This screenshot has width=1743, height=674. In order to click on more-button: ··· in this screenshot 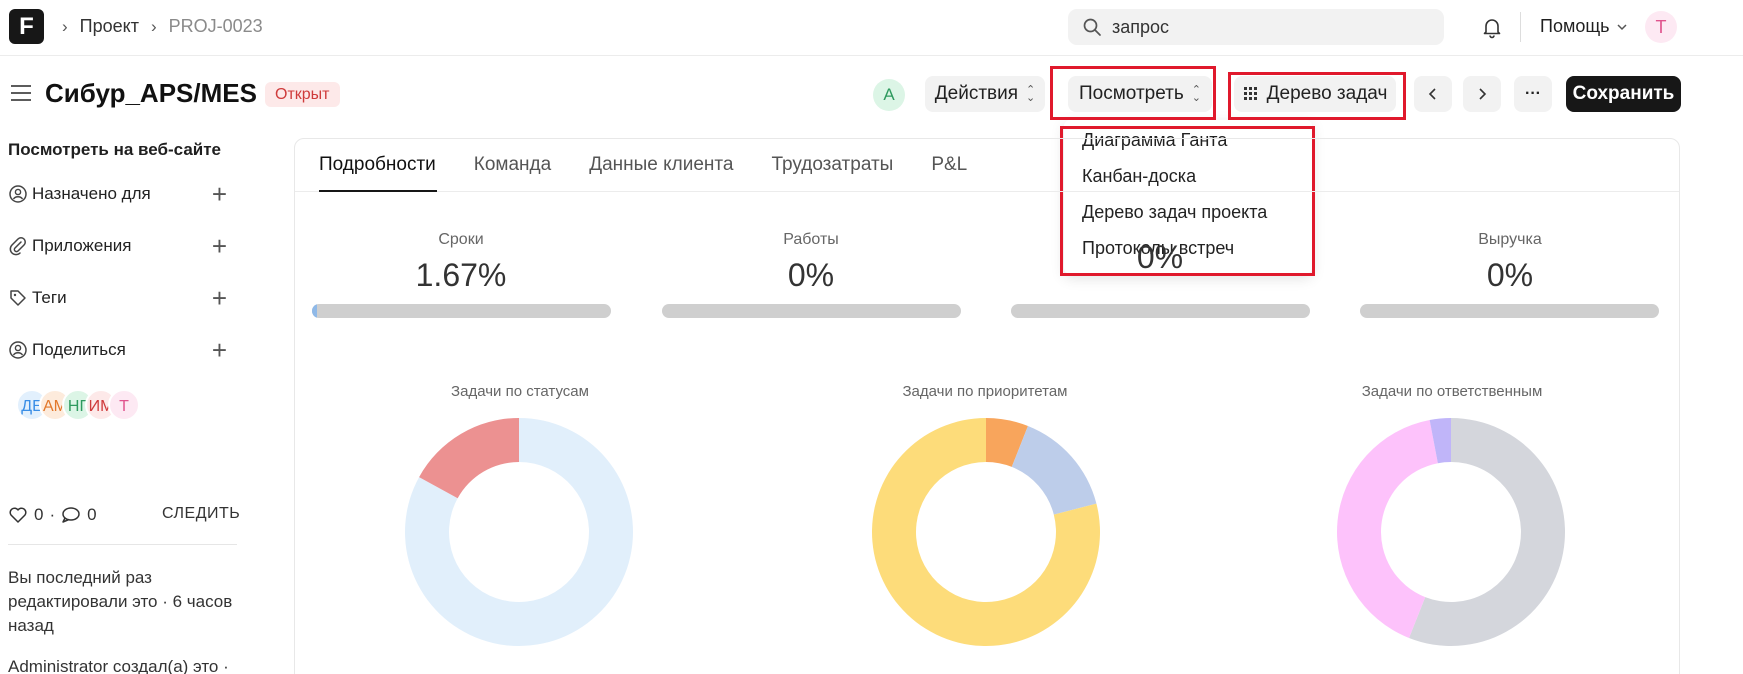, I will do `click(1533, 94)`.